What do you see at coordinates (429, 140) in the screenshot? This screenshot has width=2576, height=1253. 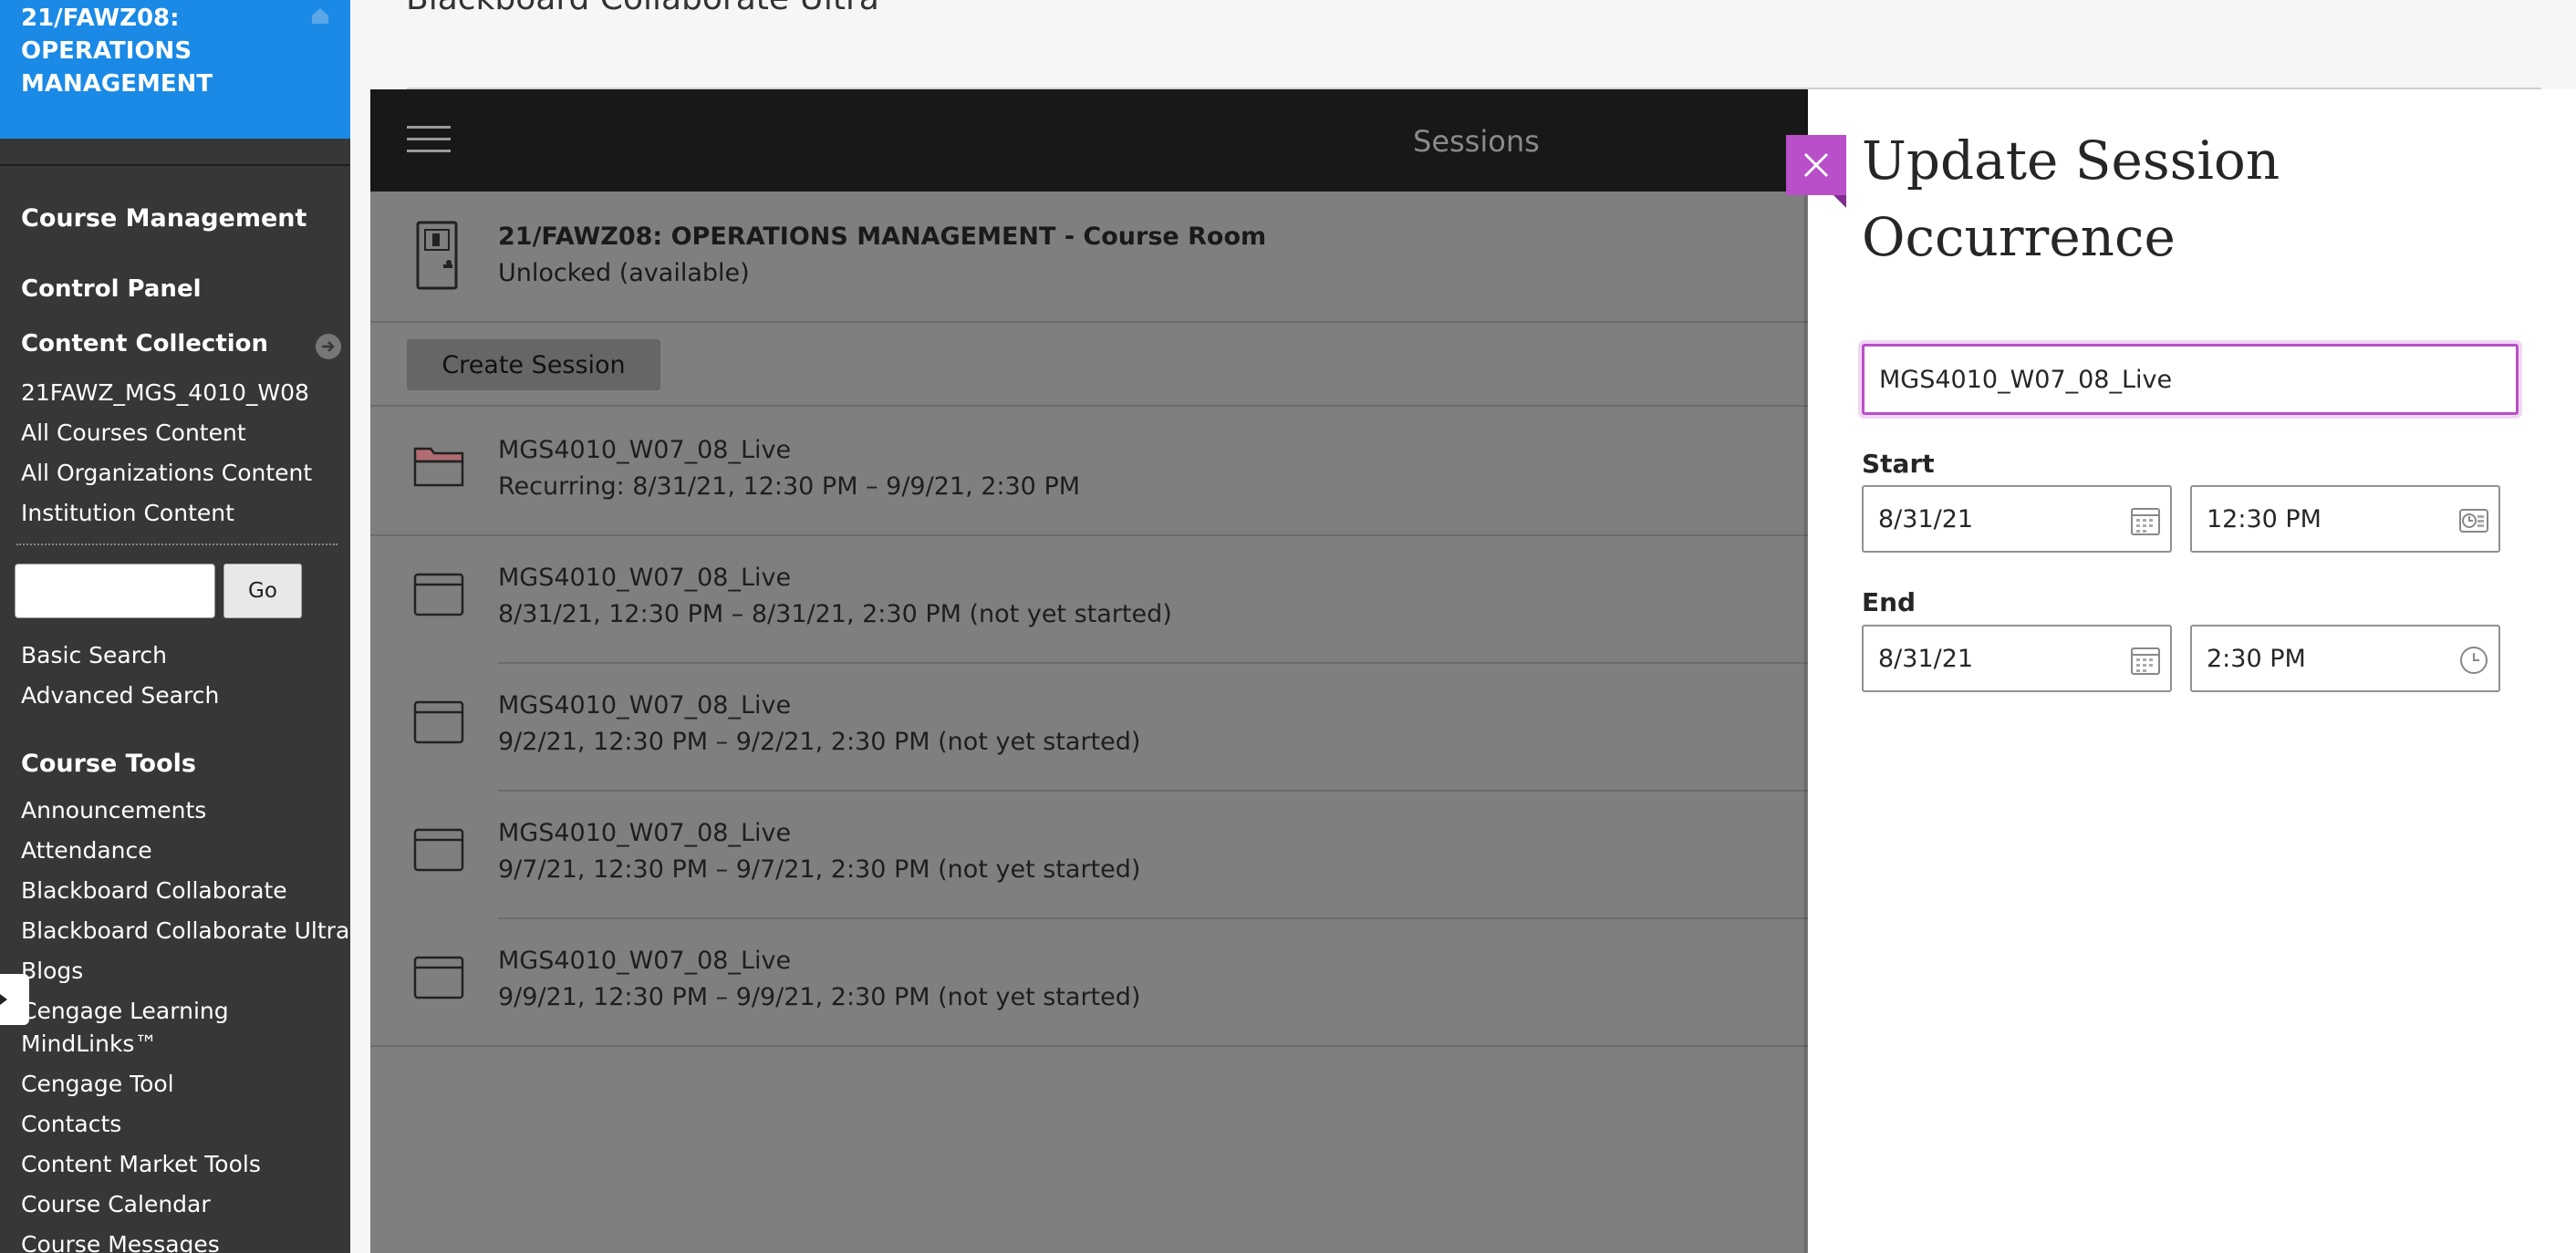 I see `hamburger-menu-icon` at bounding box center [429, 140].